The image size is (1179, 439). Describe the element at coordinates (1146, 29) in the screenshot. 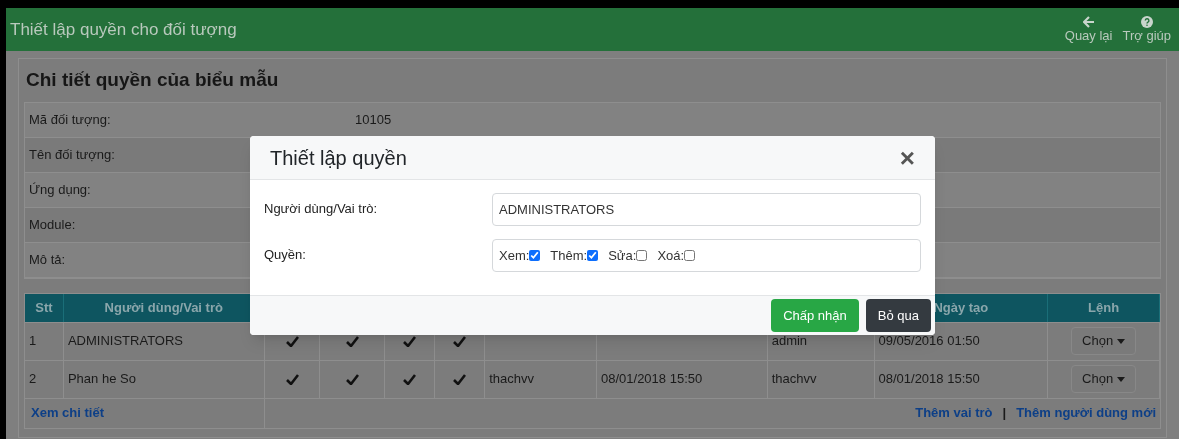

I see `help-button: Trợ giúp` at that location.